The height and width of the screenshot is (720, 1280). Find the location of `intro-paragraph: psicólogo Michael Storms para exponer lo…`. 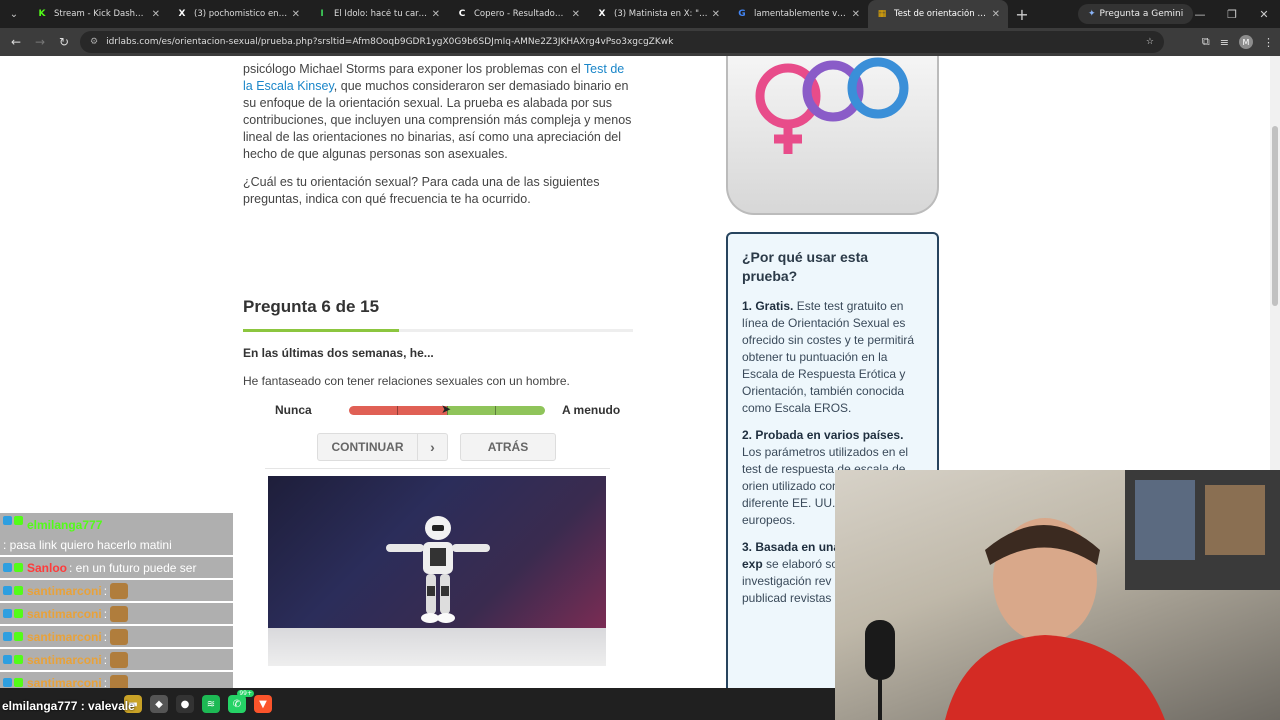

intro-paragraph: psicólogo Michael Storms para exponer lo… is located at coordinates (438, 112).